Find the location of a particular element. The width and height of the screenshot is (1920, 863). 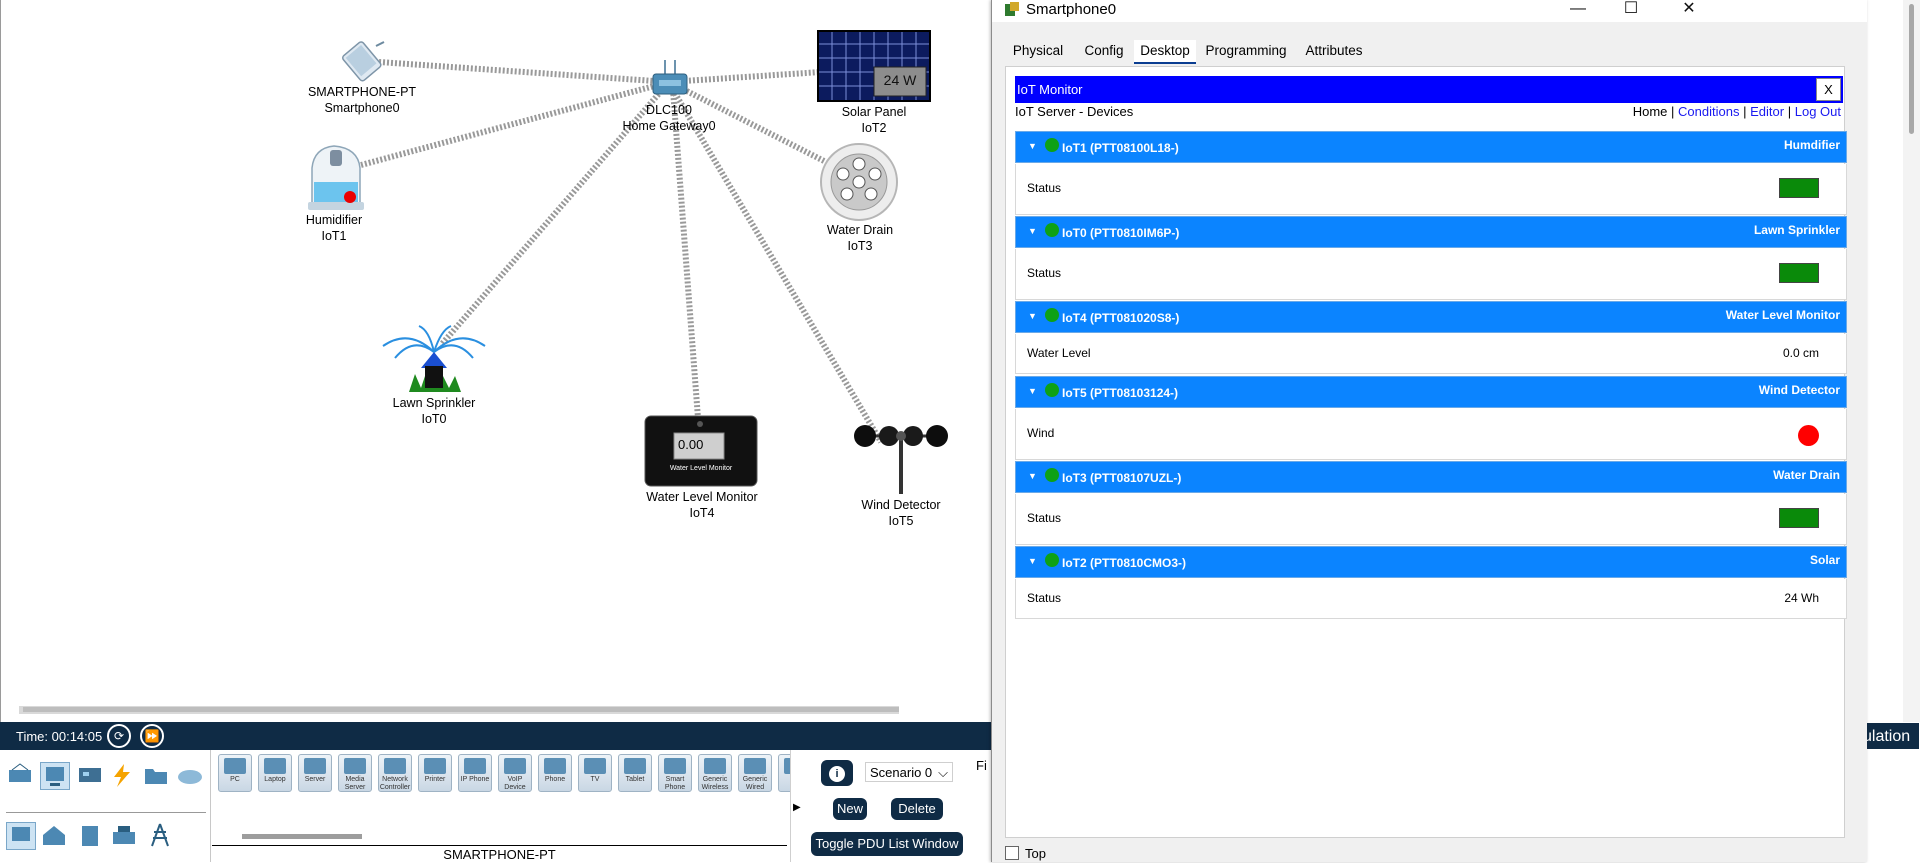

device-type-ip-phone: IP Phone is located at coordinates (475, 773).